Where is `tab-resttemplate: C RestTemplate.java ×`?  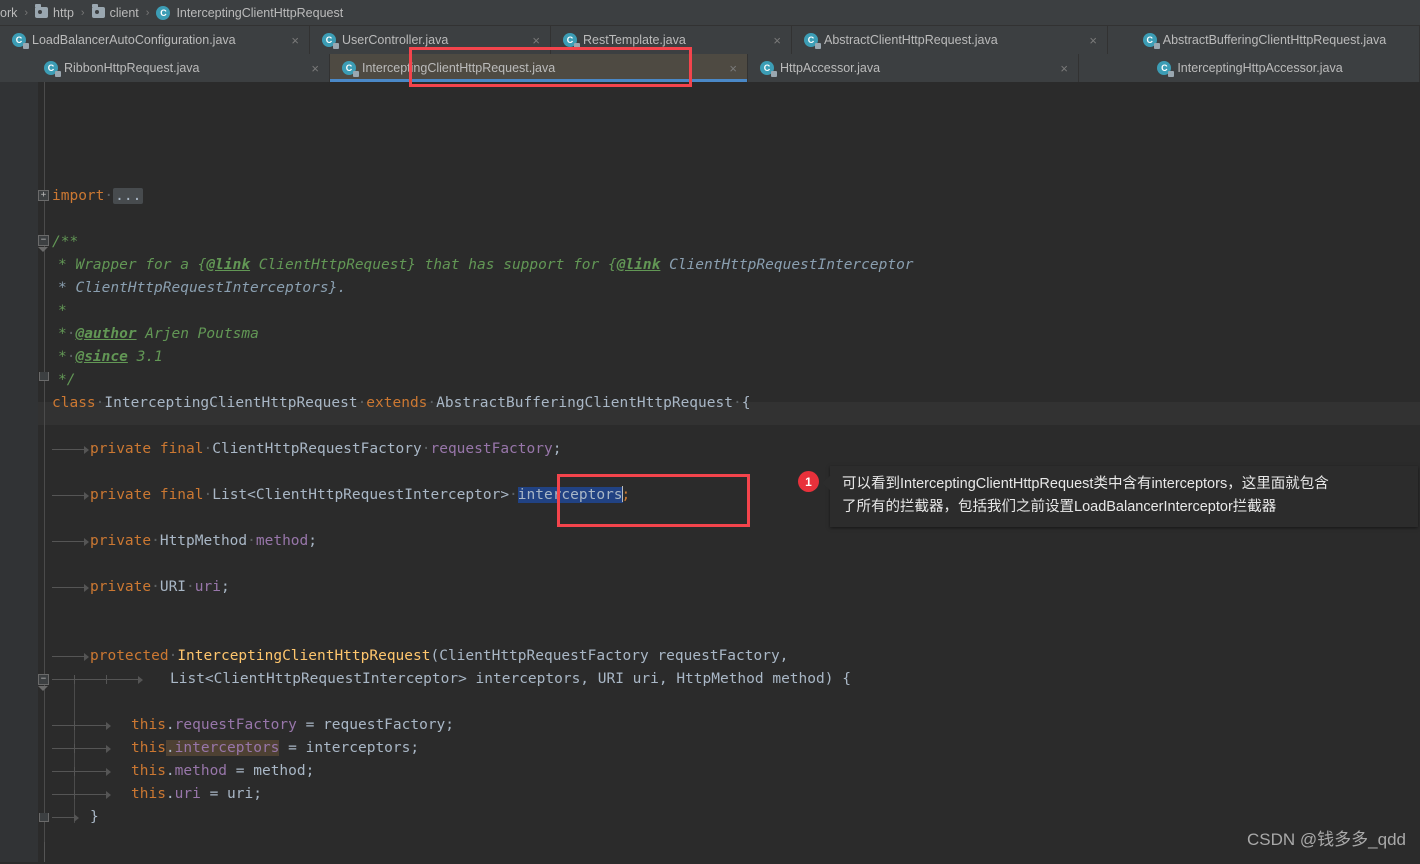 tab-resttemplate: C RestTemplate.java × is located at coordinates (671, 40).